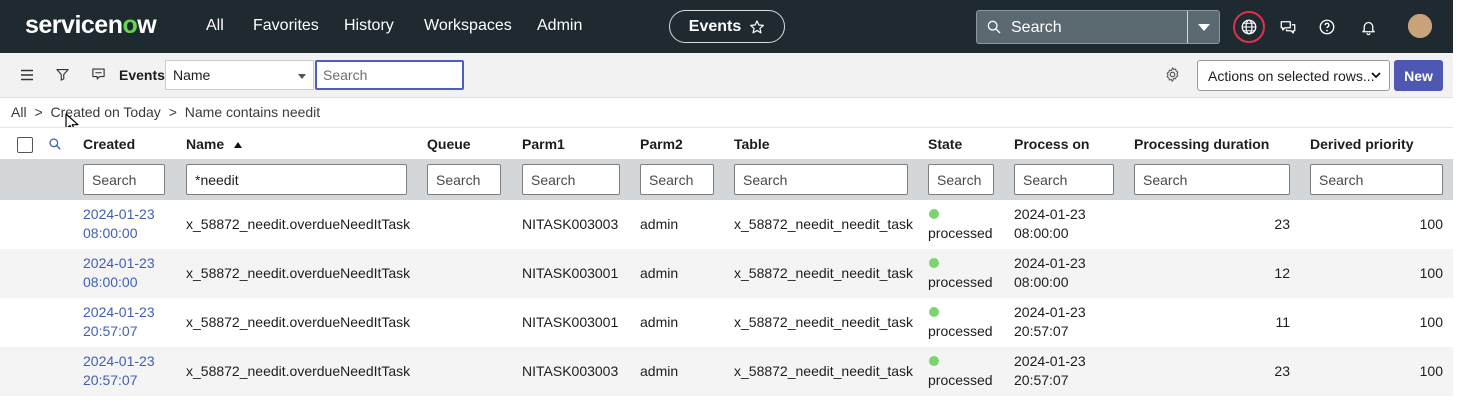  I want to click on column-header-created: Created, so click(109, 144).